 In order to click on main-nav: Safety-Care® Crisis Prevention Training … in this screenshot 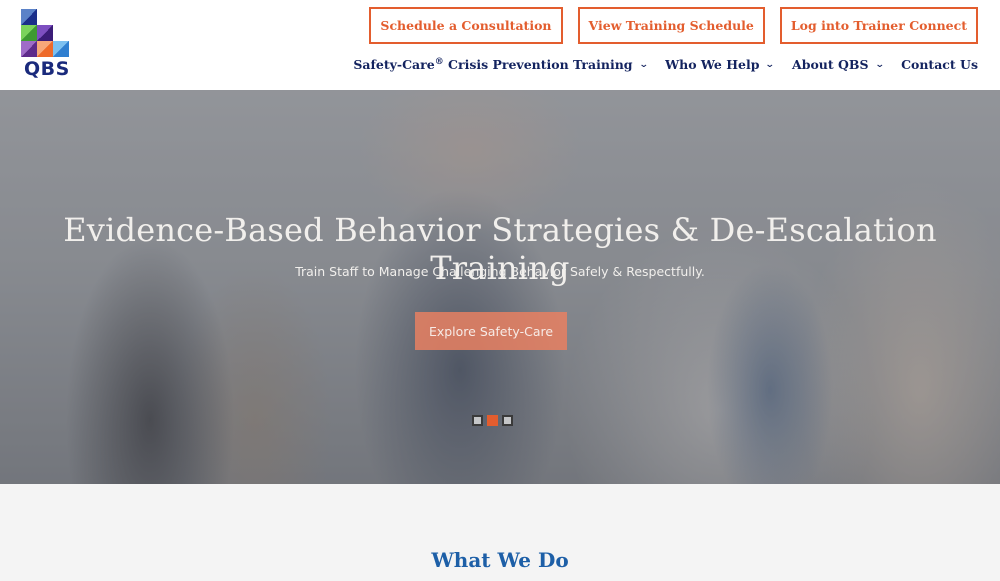, I will do `click(665, 64)`.